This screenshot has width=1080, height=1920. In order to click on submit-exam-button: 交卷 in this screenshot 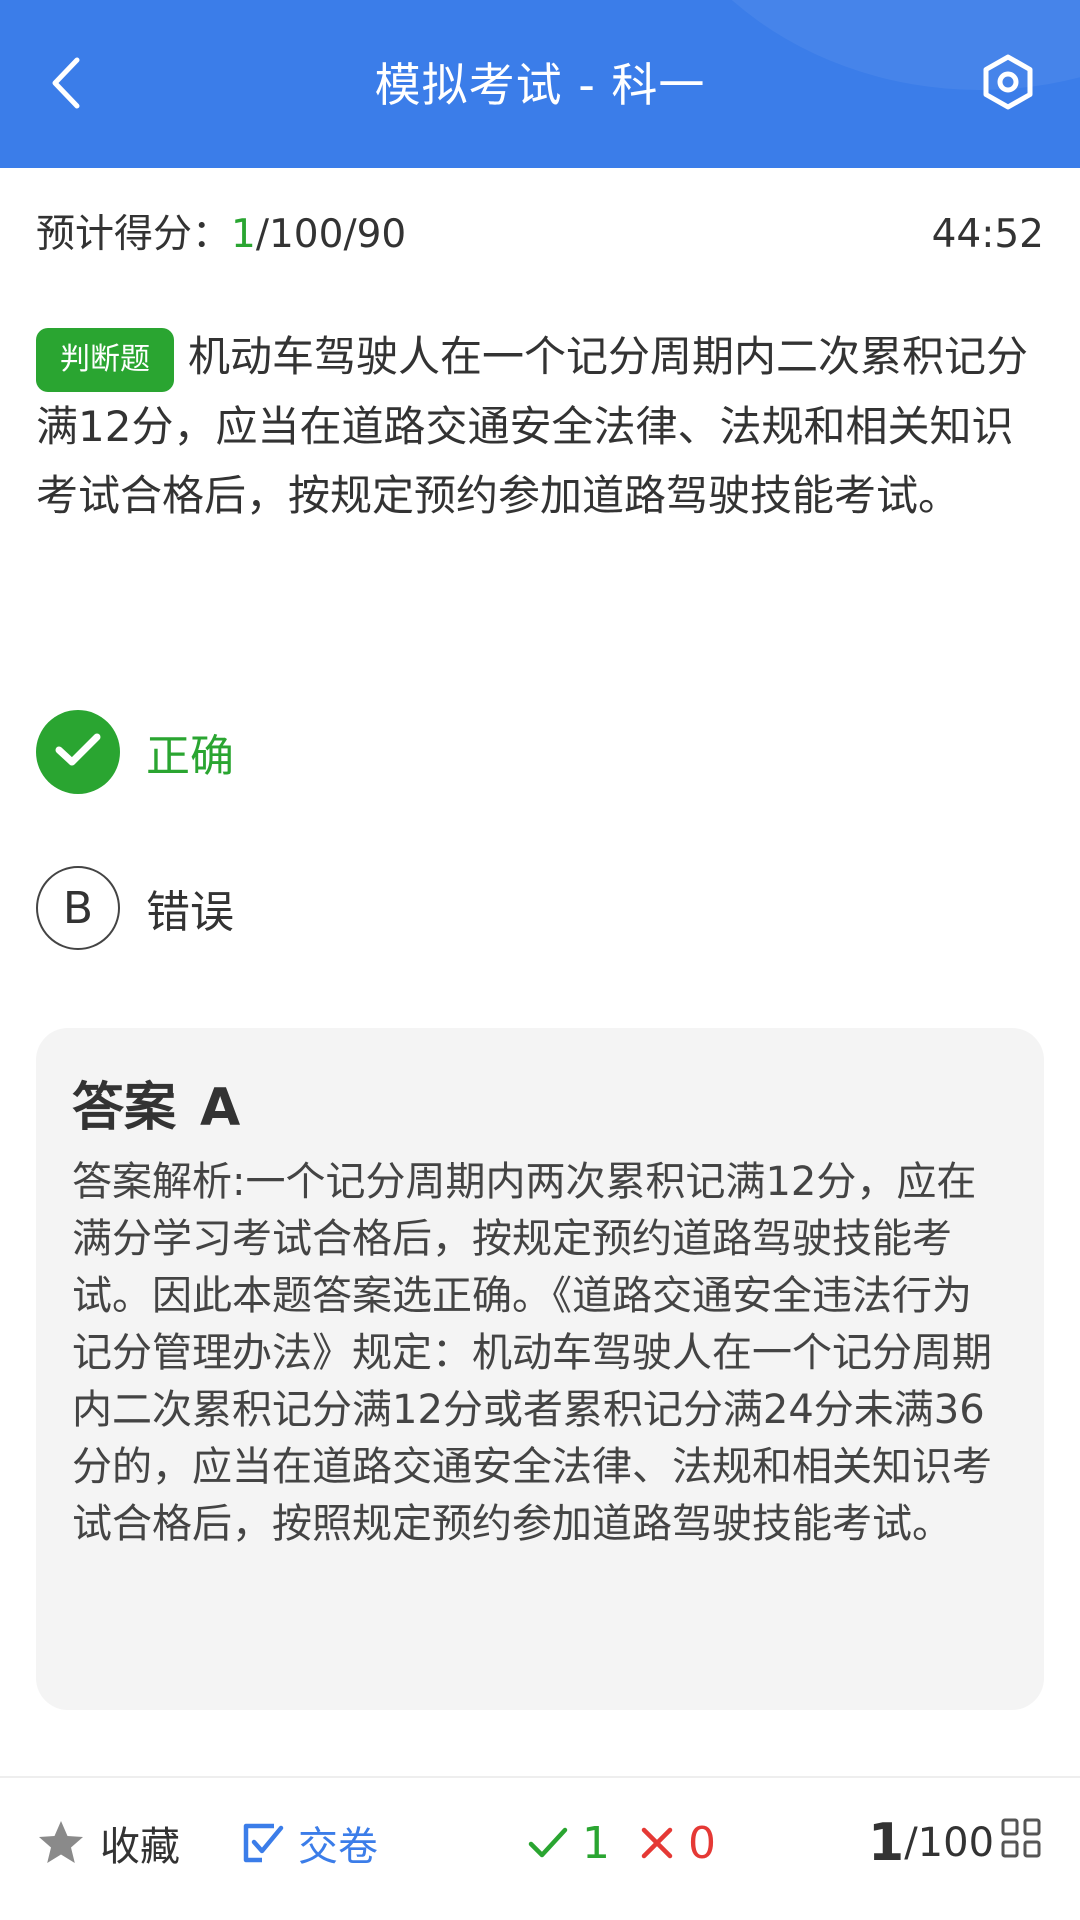, I will do `click(309, 1843)`.